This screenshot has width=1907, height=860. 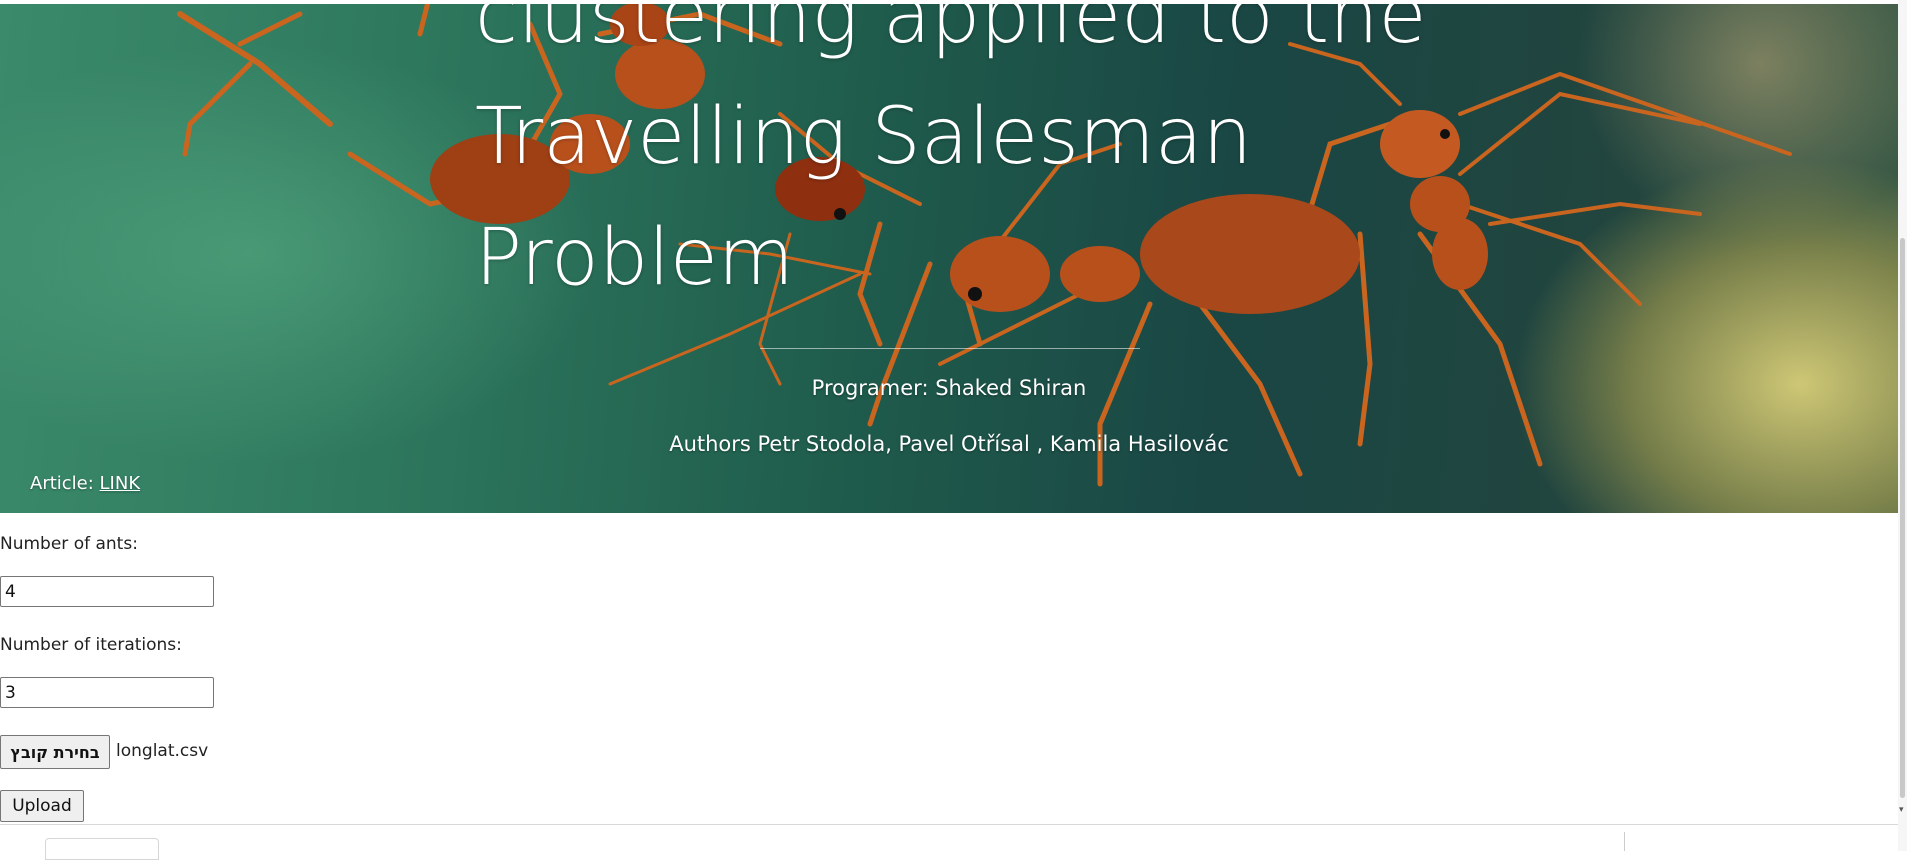 What do you see at coordinates (1624, 841) in the screenshot?
I see `bottom-bar-separator` at bounding box center [1624, 841].